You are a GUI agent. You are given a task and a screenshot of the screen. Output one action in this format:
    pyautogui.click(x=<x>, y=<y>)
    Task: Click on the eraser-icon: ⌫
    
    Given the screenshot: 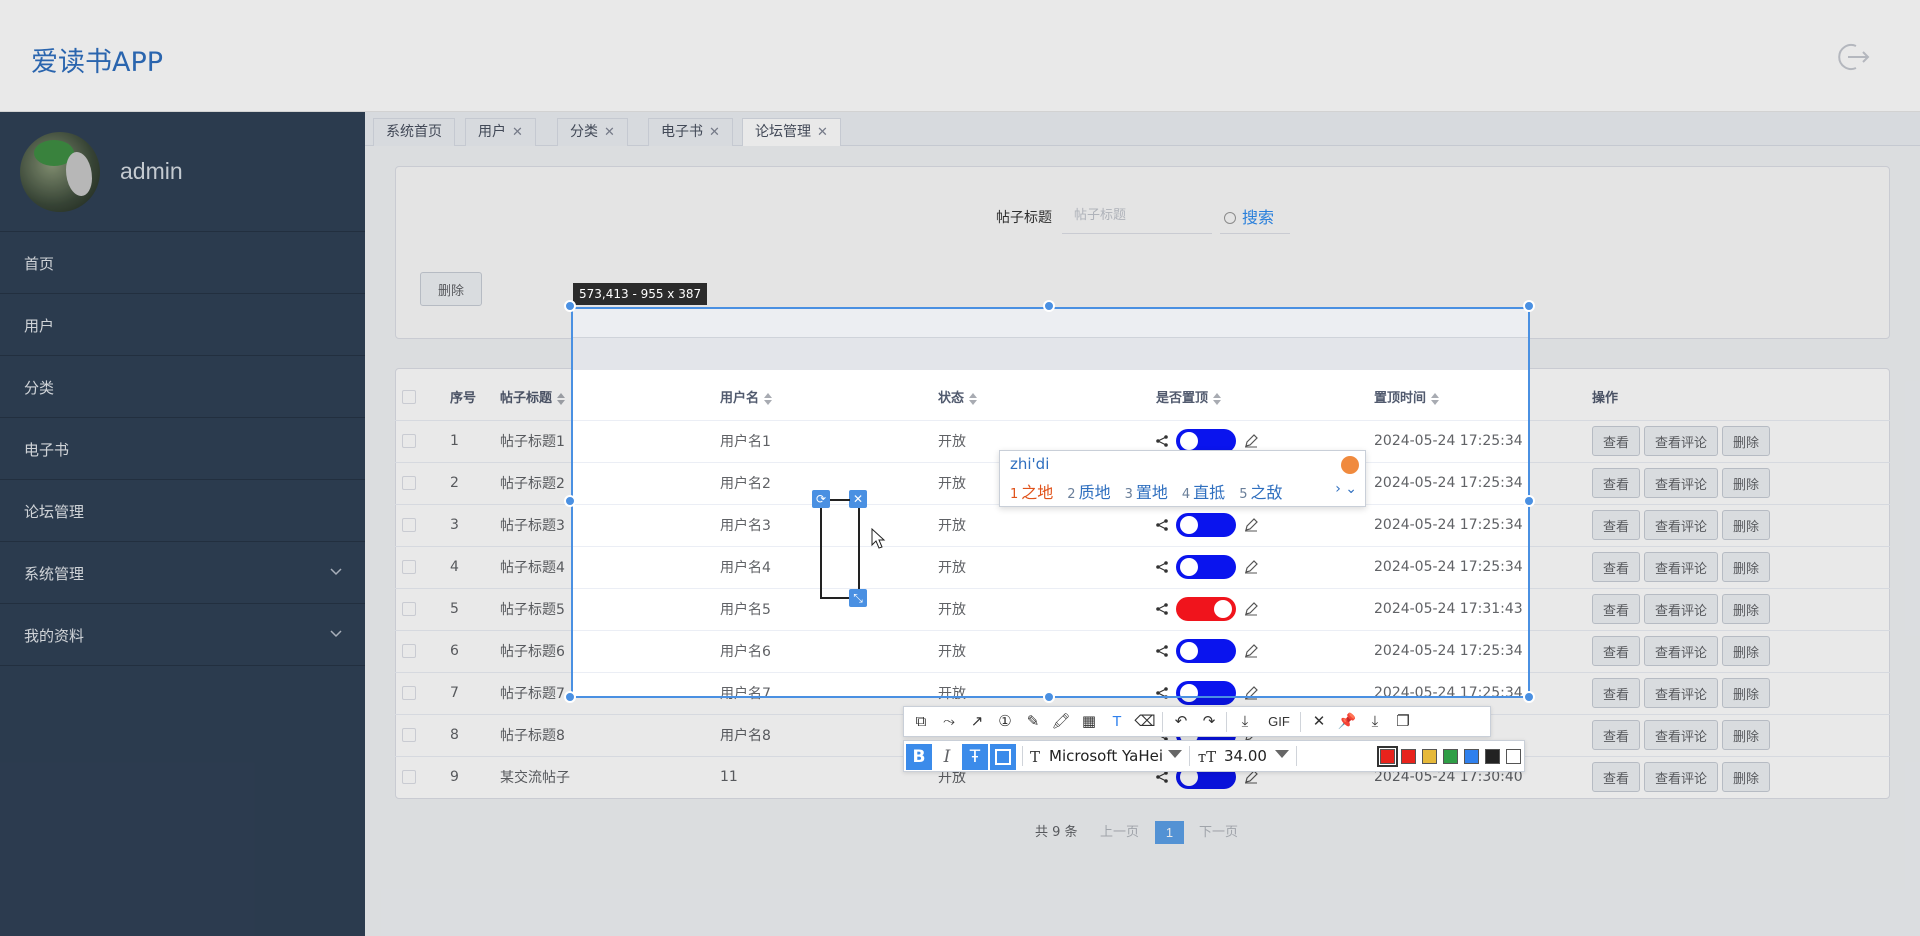 What is the action you would take?
    pyautogui.click(x=1145, y=722)
    